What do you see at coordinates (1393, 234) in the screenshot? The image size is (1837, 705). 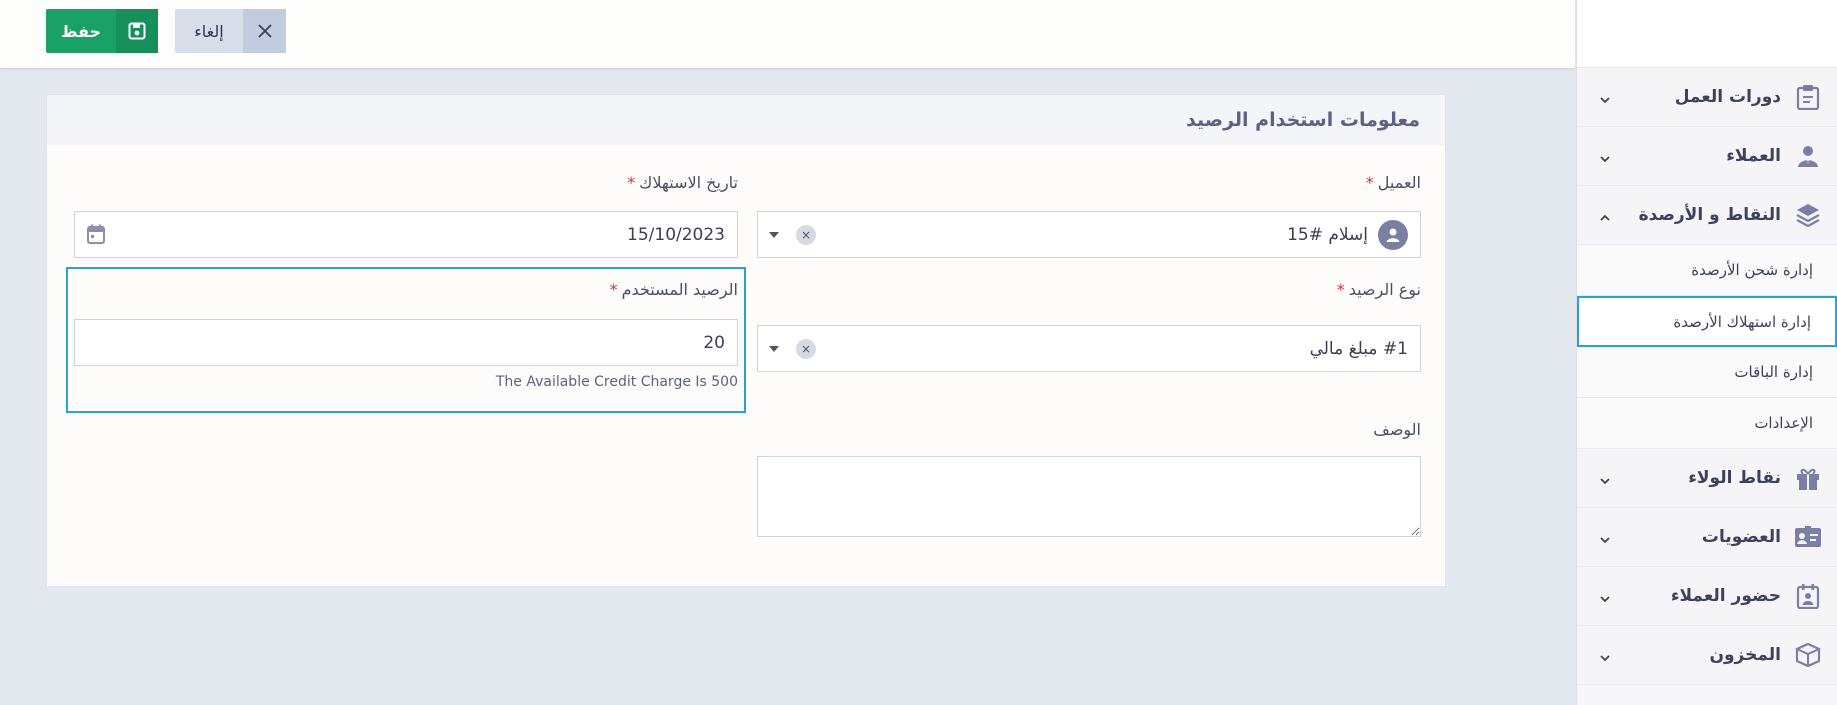 I see `user-avatar-icon` at bounding box center [1393, 234].